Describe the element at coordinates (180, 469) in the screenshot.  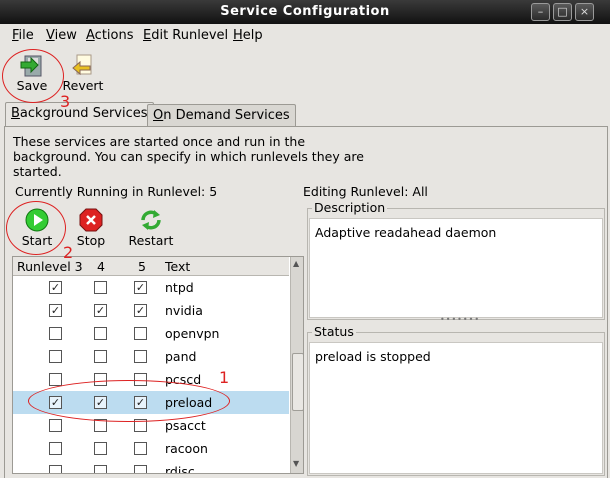
I see `service-name: rdisc` at that location.